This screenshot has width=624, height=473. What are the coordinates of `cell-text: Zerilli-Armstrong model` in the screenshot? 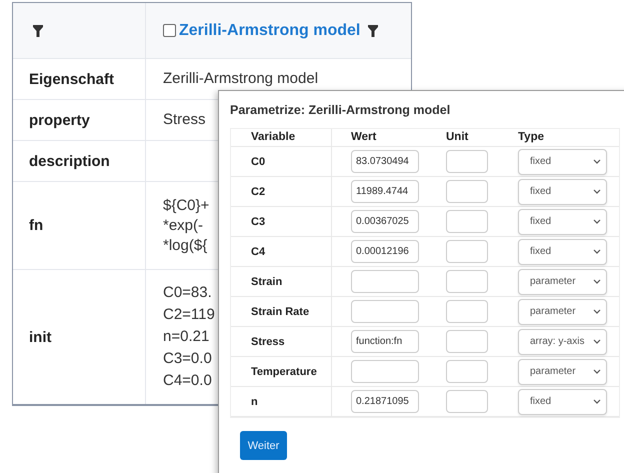 It's located at (240, 79).